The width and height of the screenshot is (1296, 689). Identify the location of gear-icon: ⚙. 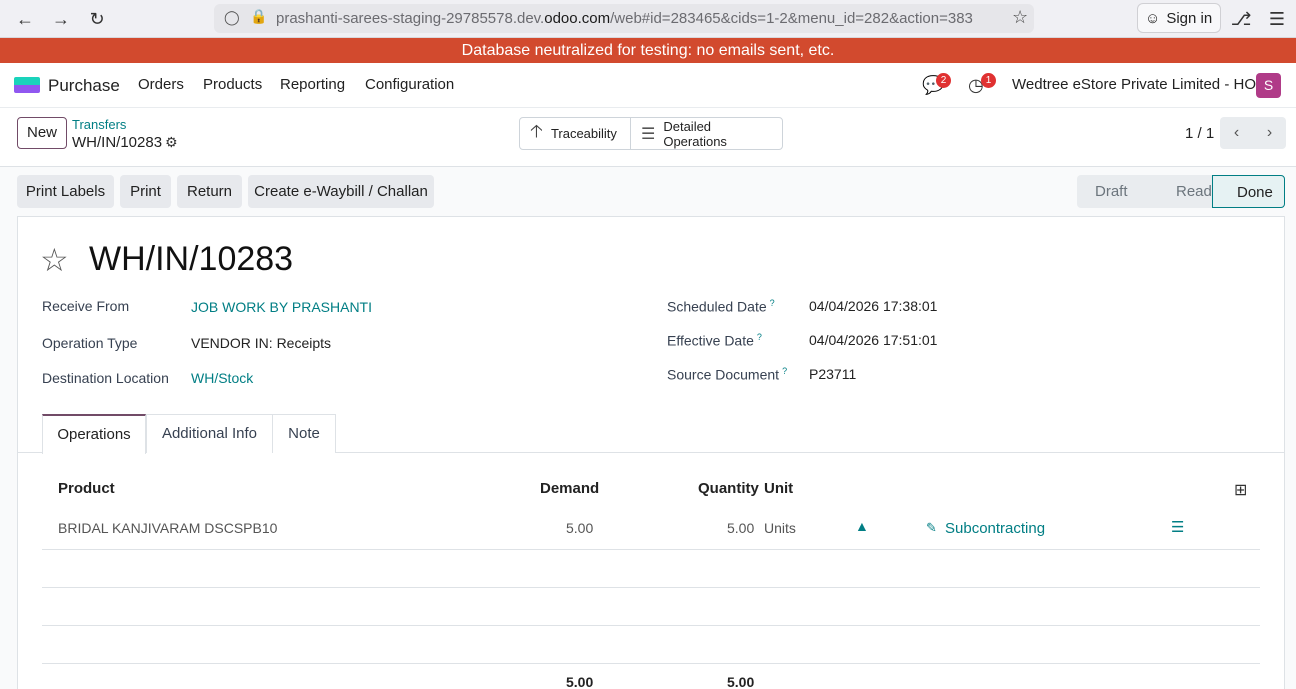
(171, 142).